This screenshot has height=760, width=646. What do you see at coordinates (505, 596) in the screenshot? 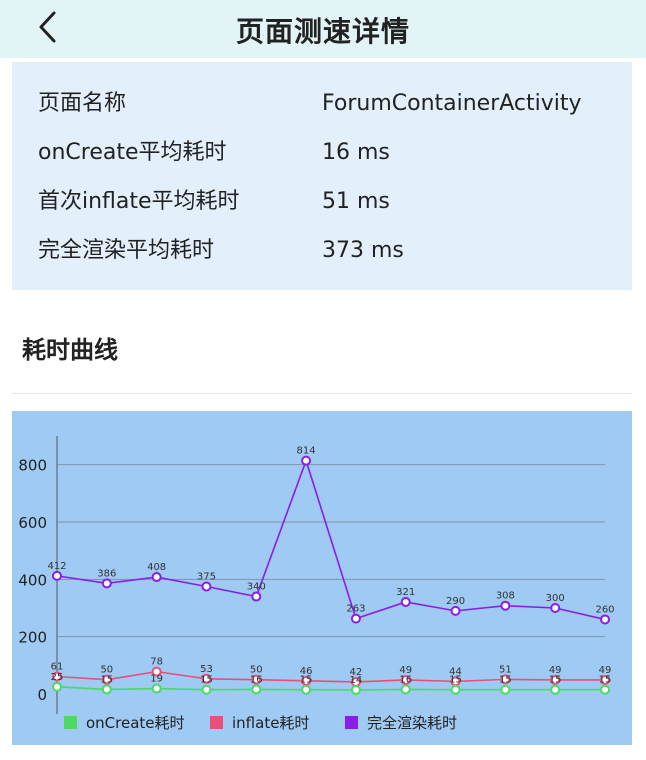
I see `data-label: 308` at bounding box center [505, 596].